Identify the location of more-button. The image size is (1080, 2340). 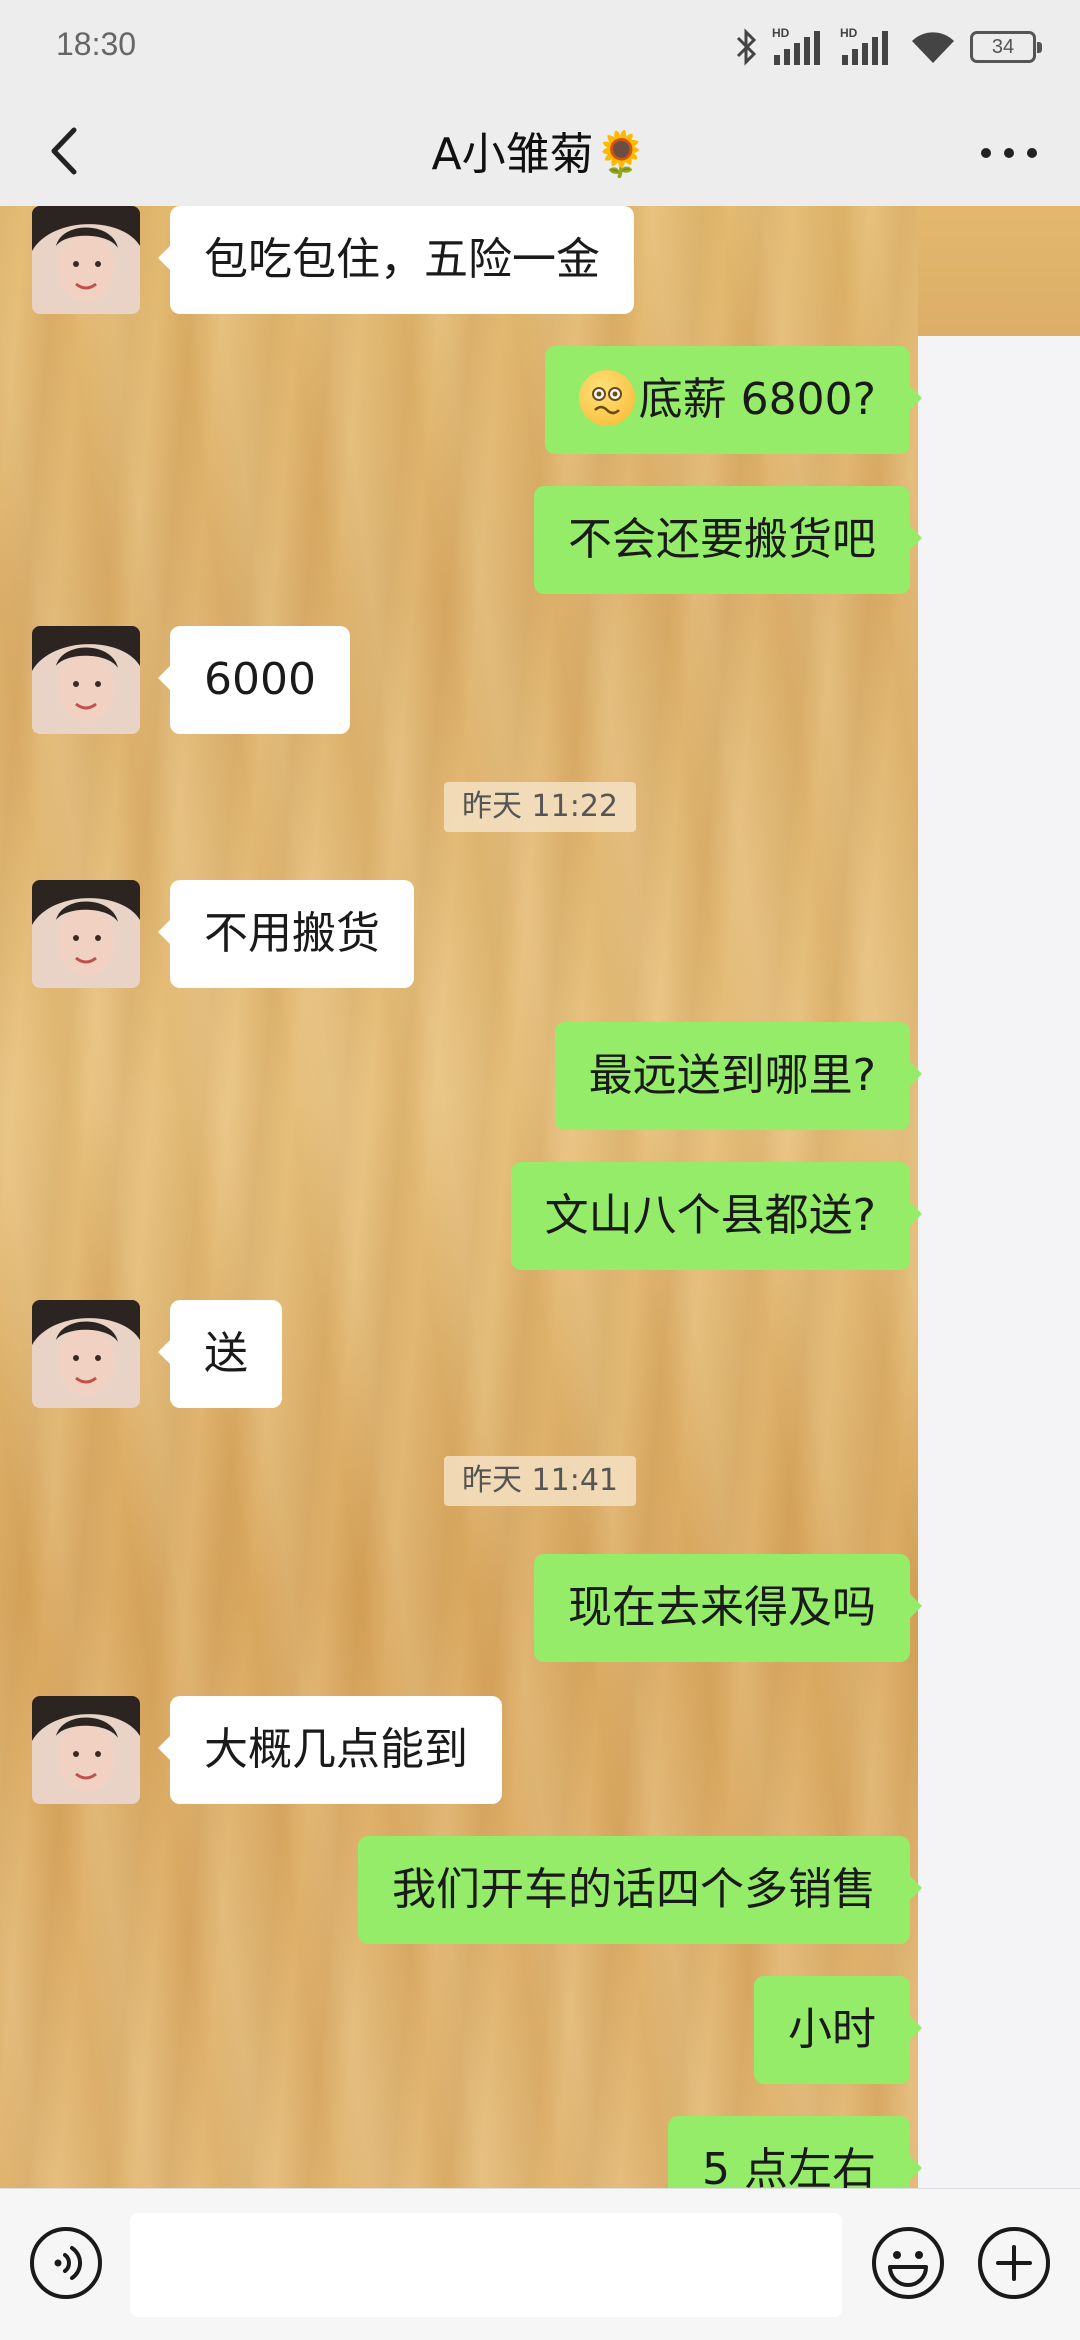
(1009, 151).